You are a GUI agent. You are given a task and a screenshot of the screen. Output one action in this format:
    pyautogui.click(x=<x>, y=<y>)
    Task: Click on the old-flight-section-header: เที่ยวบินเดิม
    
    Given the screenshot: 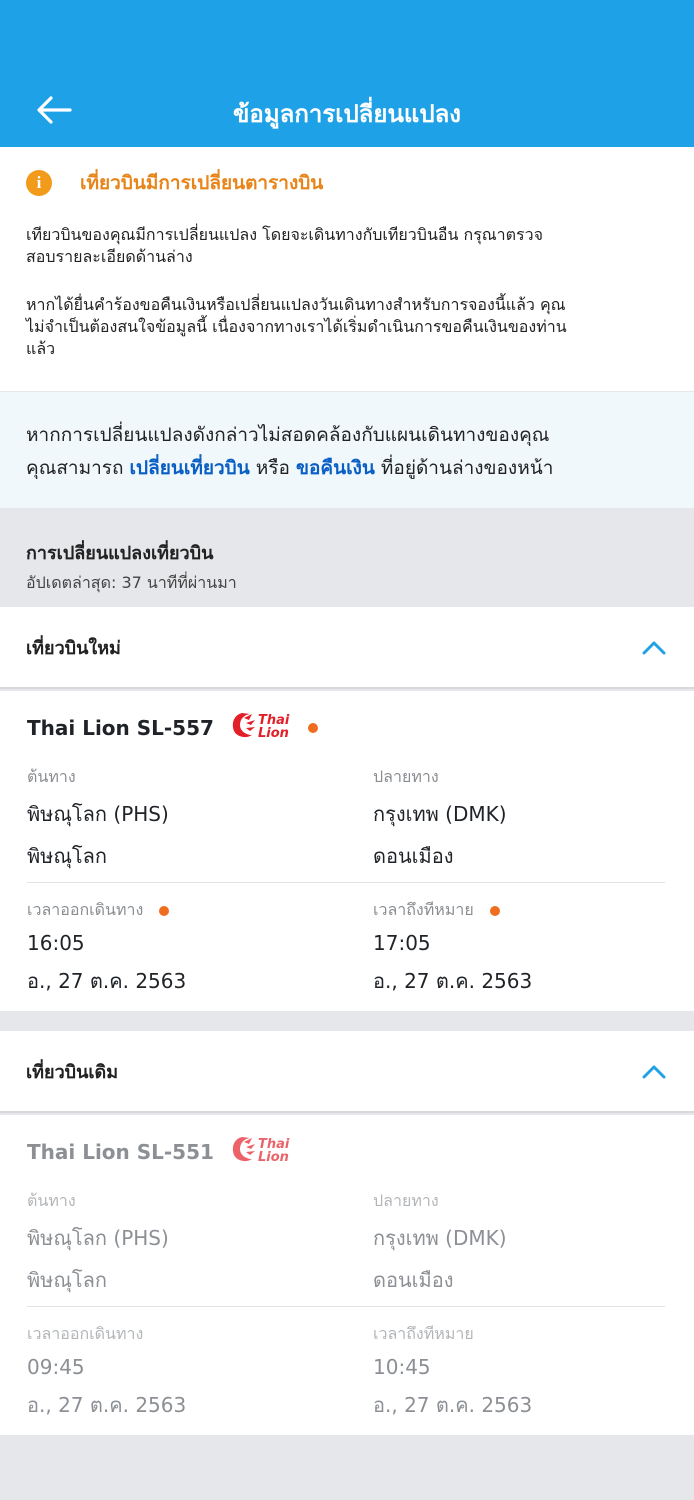 What is the action you would take?
    pyautogui.click(x=347, y=1072)
    